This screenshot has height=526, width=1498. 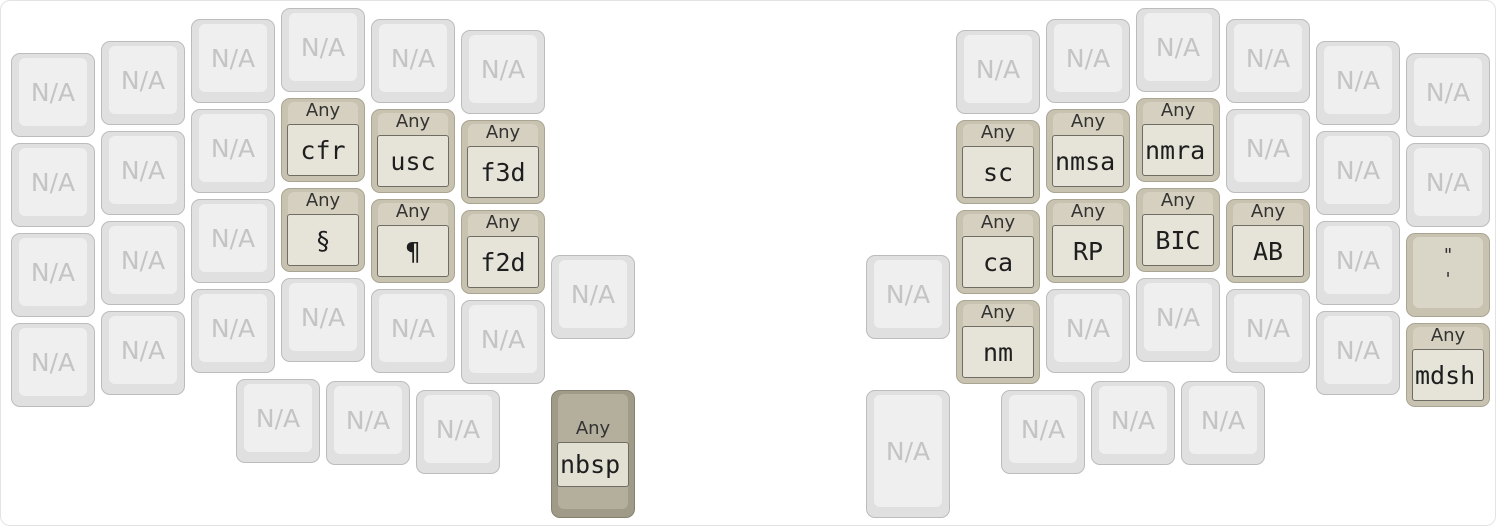 What do you see at coordinates (143, 263) in the screenshot?
I see `key-left-c1-r3: N/A` at bounding box center [143, 263].